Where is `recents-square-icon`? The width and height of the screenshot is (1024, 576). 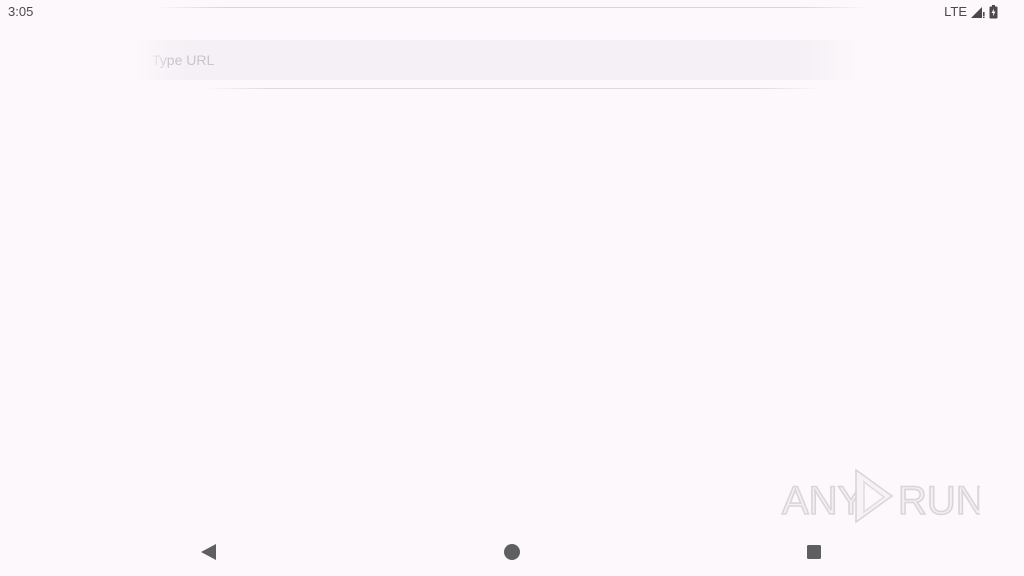
recents-square-icon is located at coordinates (814, 552).